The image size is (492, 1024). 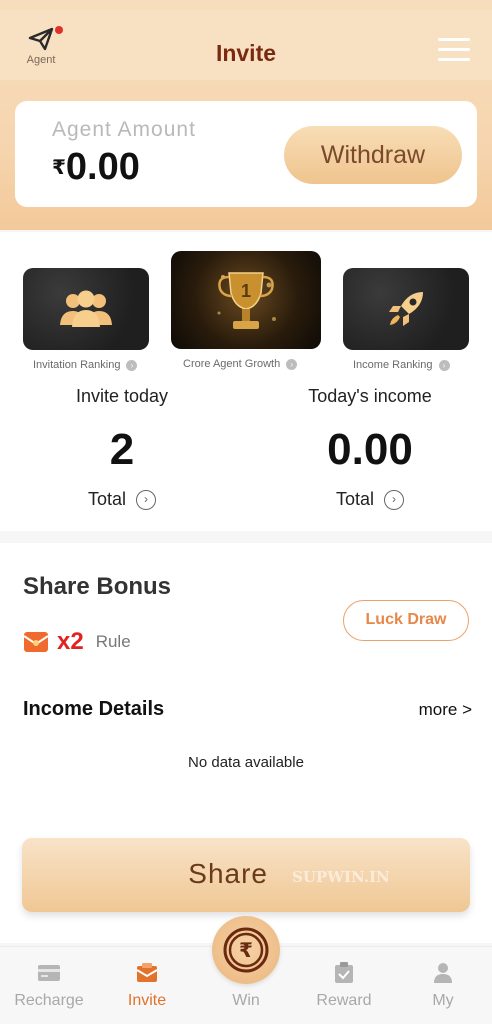 I want to click on rocket-icon, so click(x=406, y=309).